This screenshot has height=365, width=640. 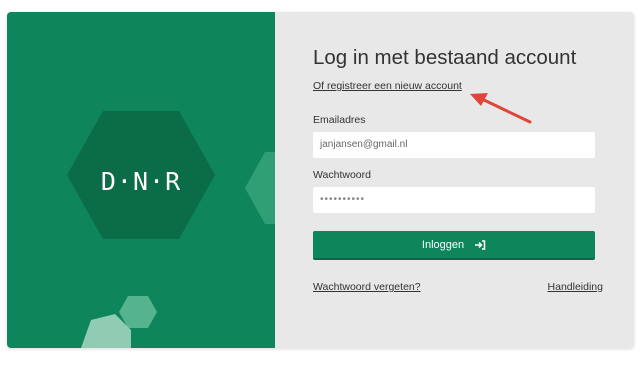 What do you see at coordinates (454, 200) in the screenshot?
I see `password-field: ••••••••••` at bounding box center [454, 200].